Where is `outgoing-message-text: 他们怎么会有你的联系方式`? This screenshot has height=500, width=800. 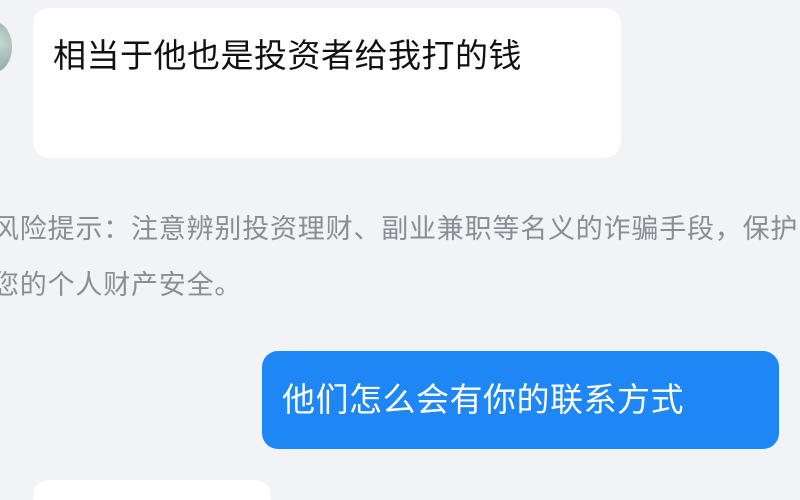
outgoing-message-text: 他们怎么会有你的联系方式 is located at coordinates (483, 399).